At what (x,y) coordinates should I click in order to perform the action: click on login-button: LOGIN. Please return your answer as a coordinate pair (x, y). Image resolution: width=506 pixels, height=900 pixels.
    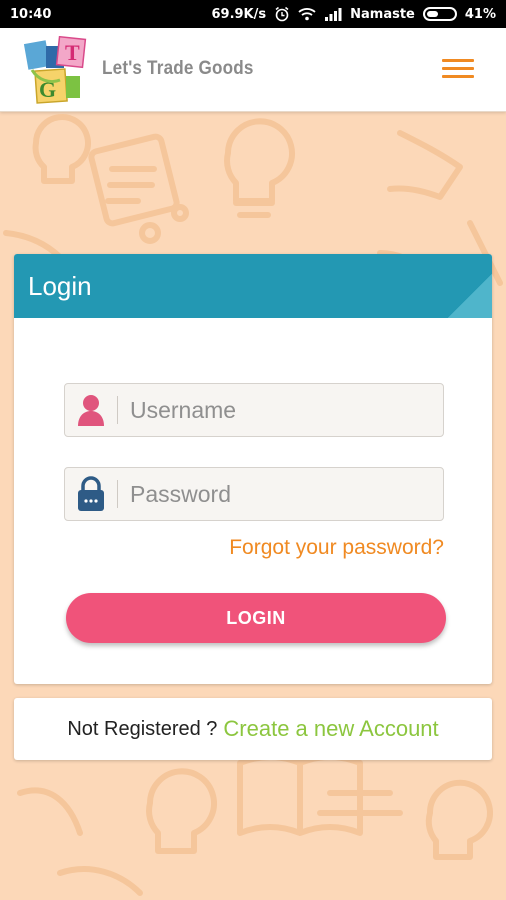
    Looking at the image, I should click on (256, 618).